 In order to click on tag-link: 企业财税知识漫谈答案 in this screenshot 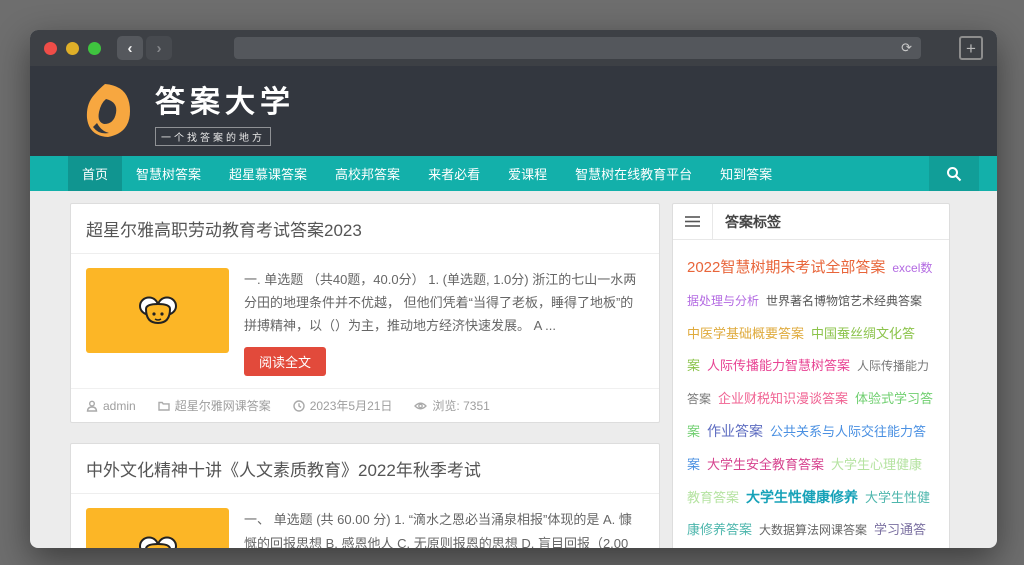, I will do `click(783, 398)`.